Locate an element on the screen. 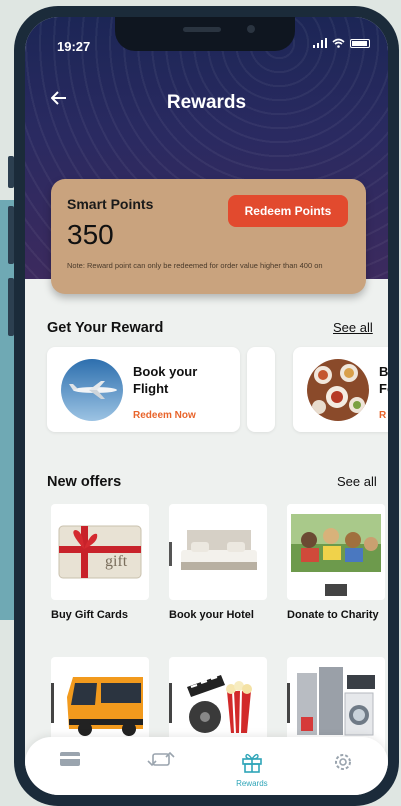 The image size is (401, 806). food-thumbnail is located at coordinates (338, 390).